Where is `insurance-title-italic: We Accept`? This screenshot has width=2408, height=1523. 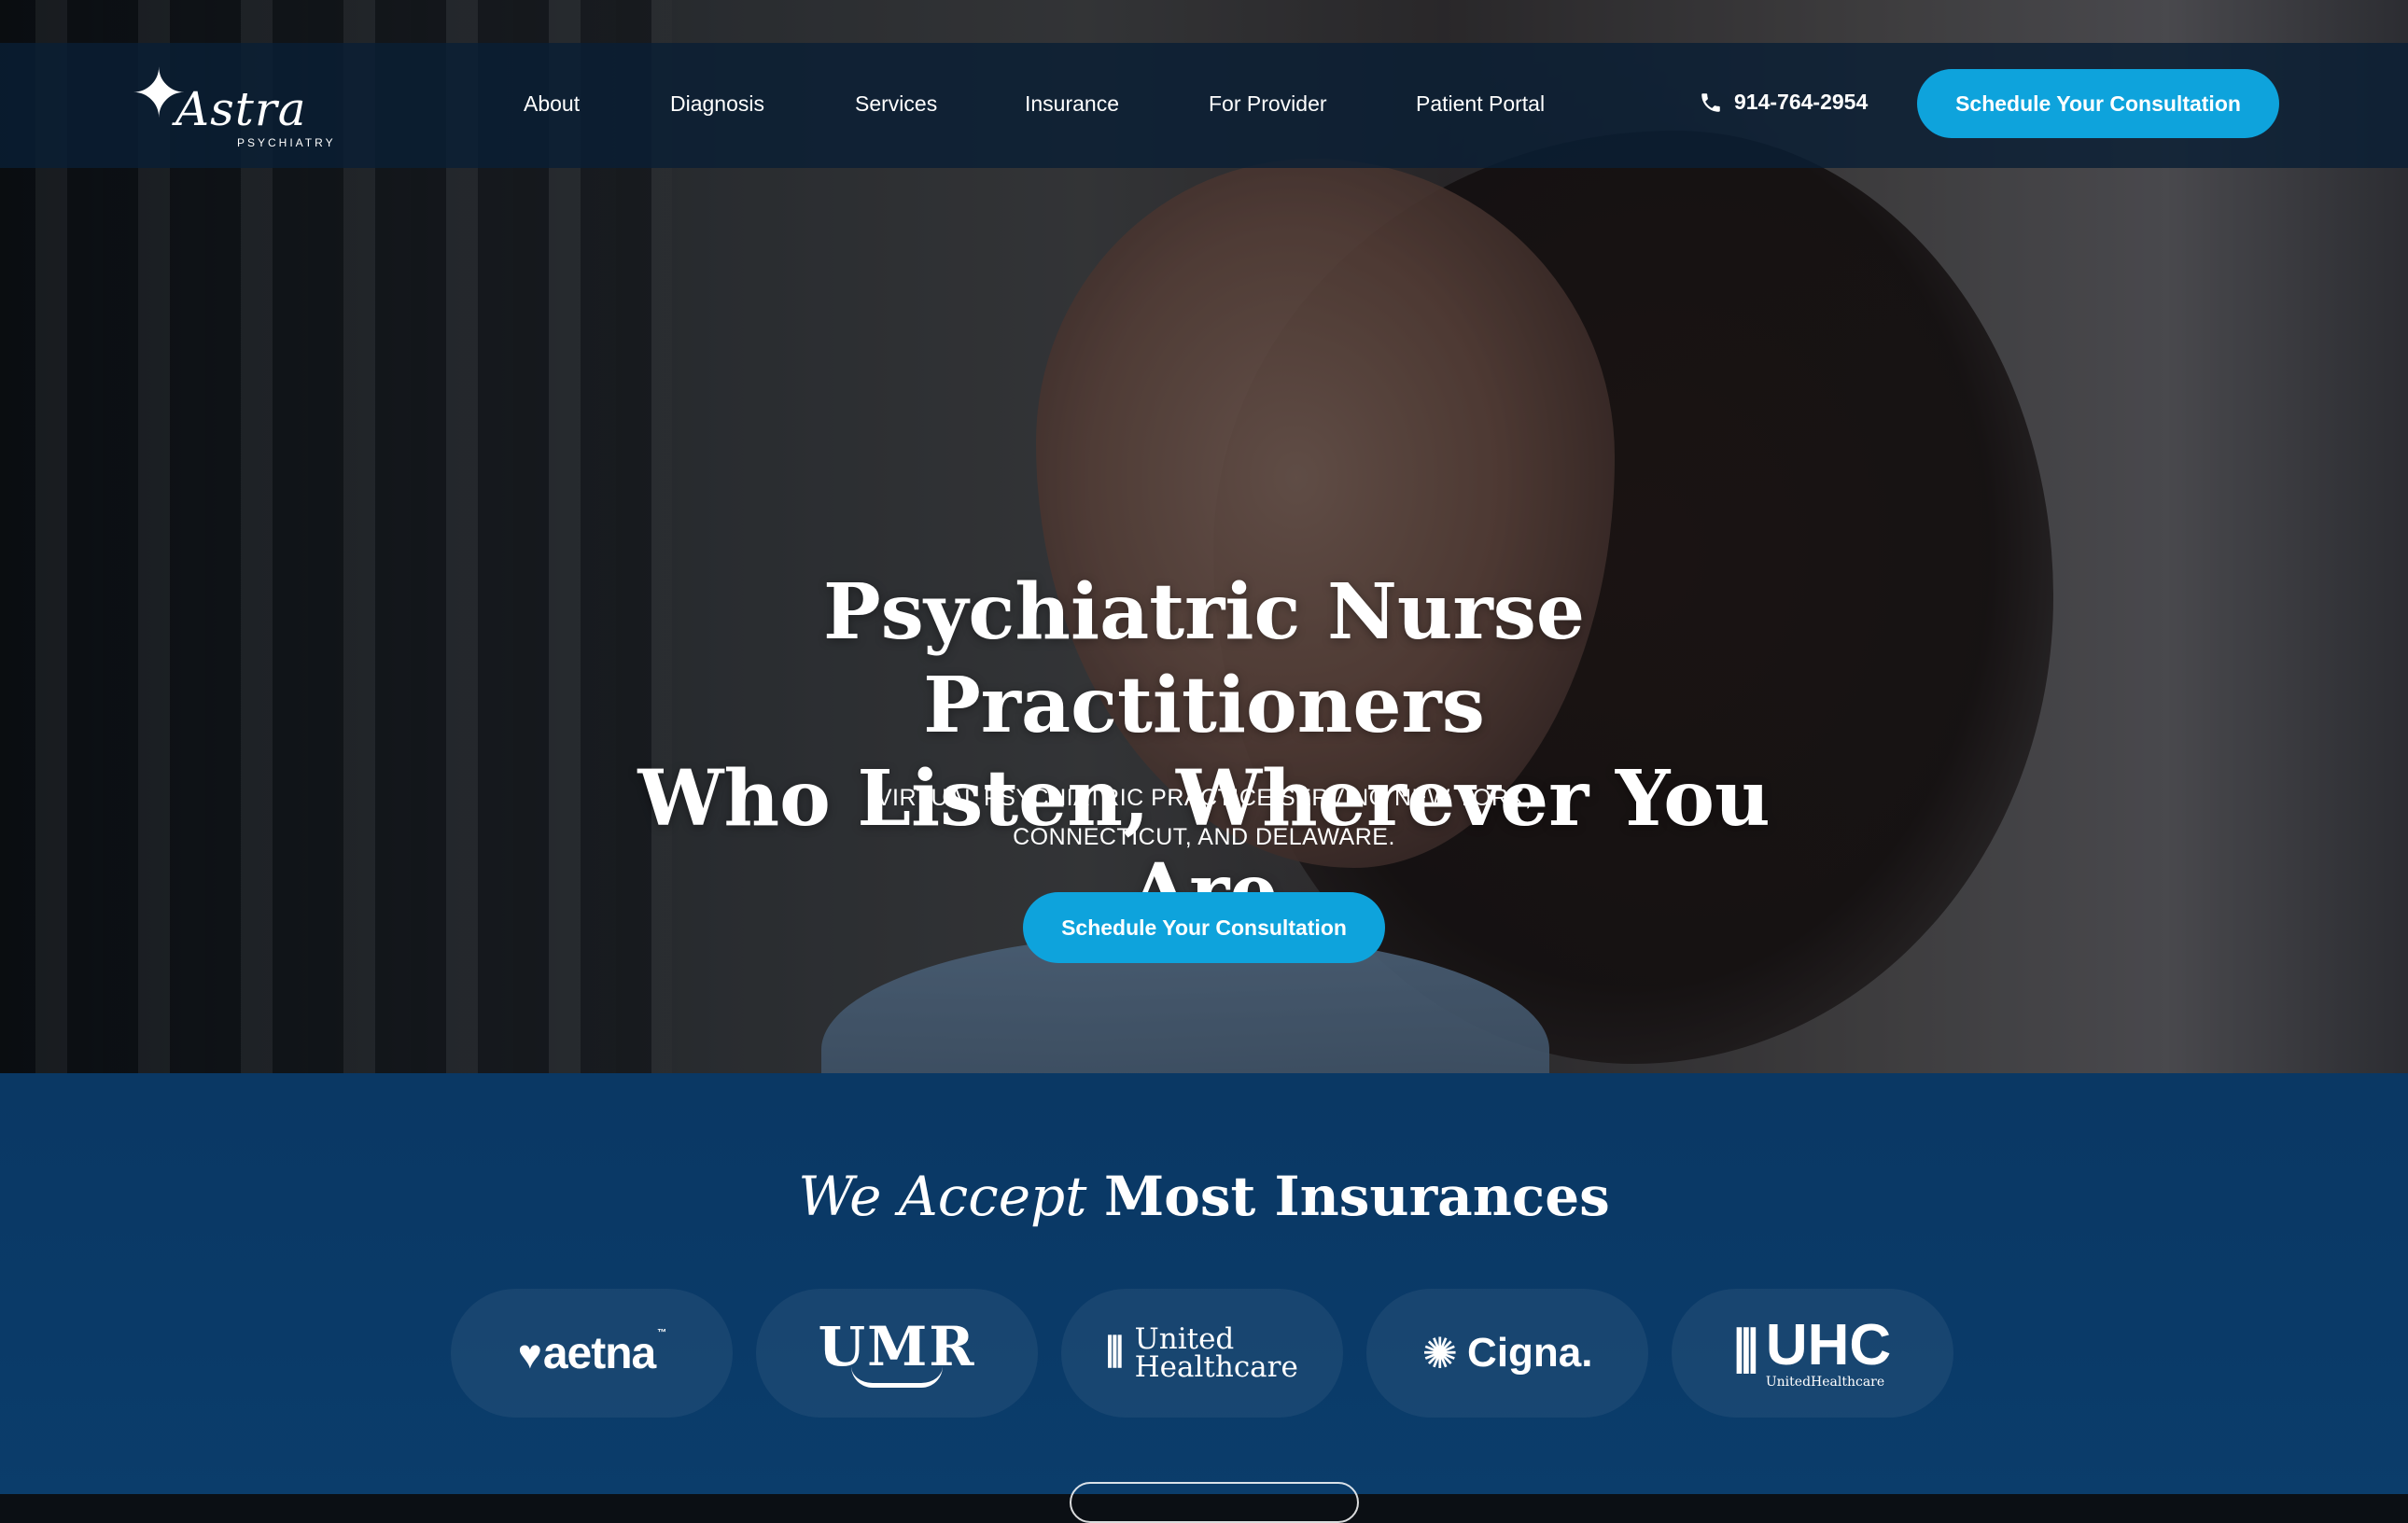
insurance-title-italic: We Accept is located at coordinates (942, 1196).